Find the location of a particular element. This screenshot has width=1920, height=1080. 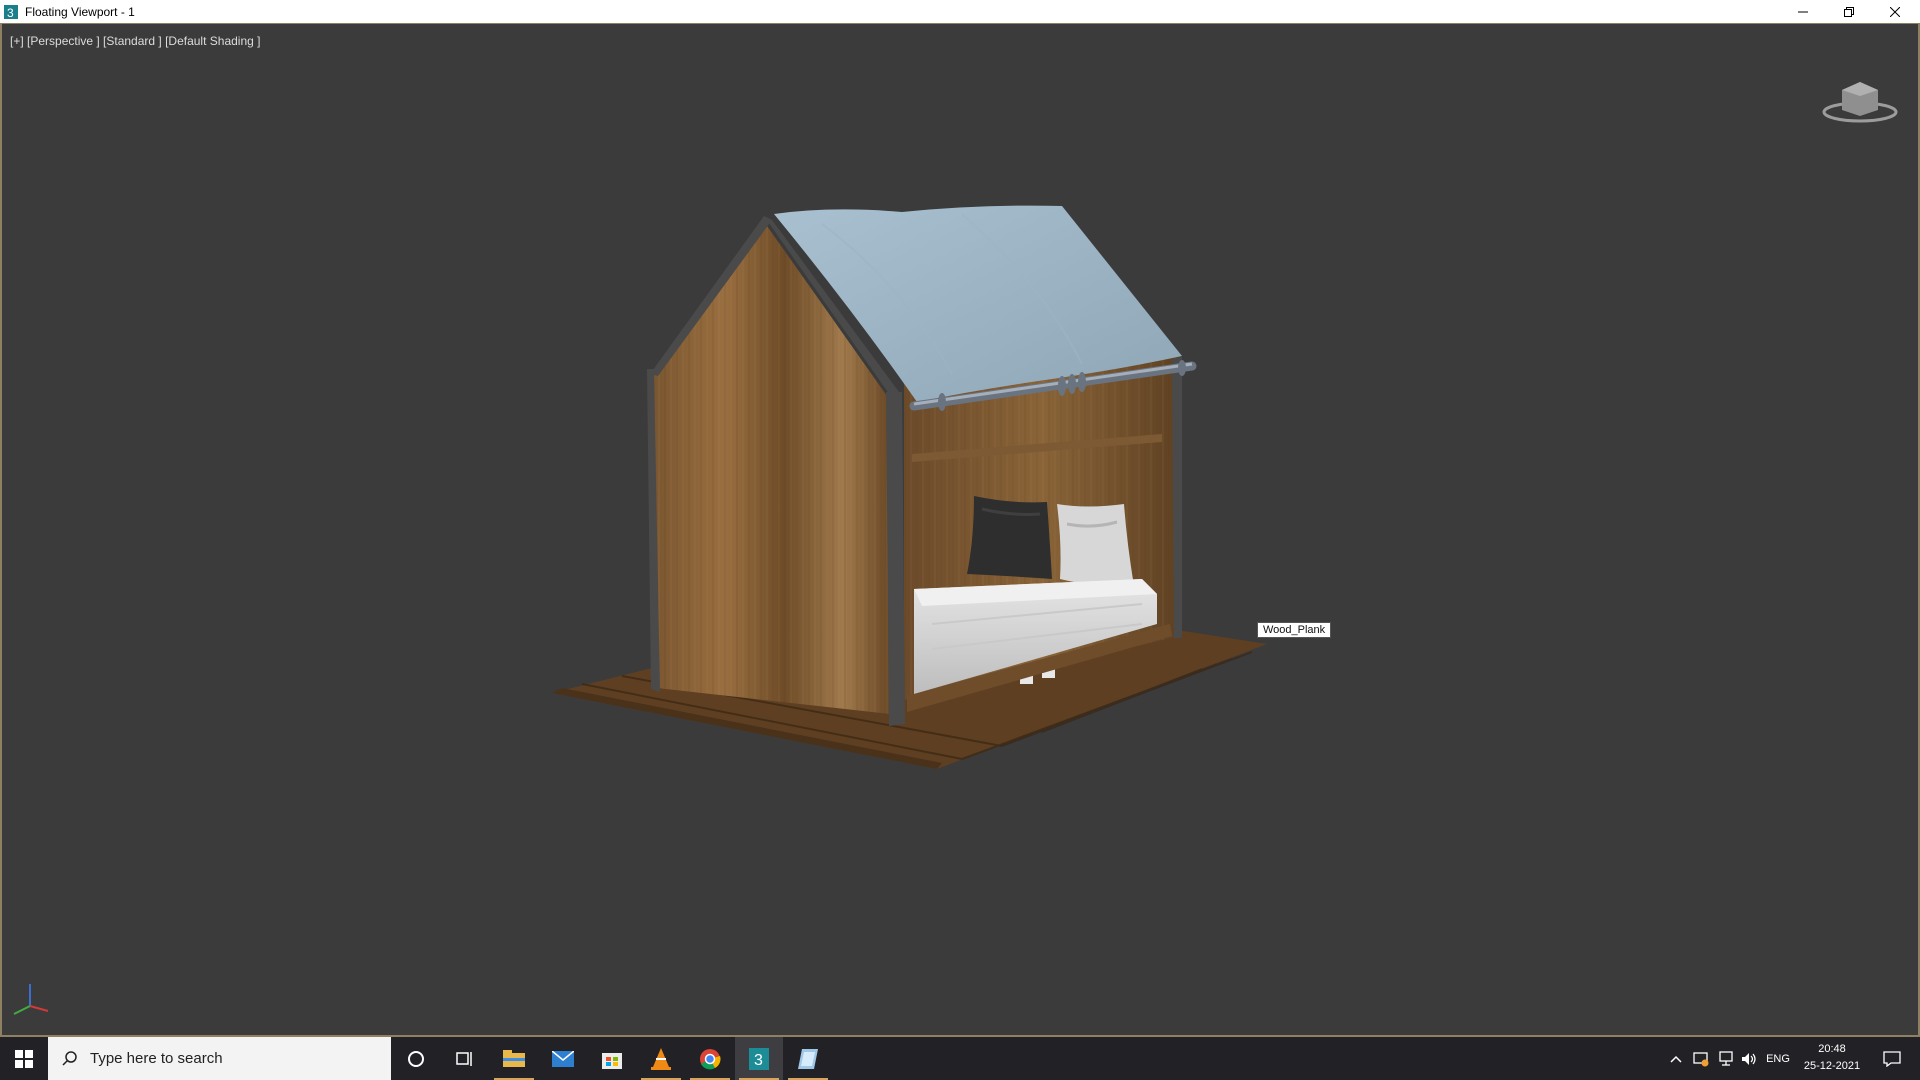

task-view-button is located at coordinates (464, 1058).